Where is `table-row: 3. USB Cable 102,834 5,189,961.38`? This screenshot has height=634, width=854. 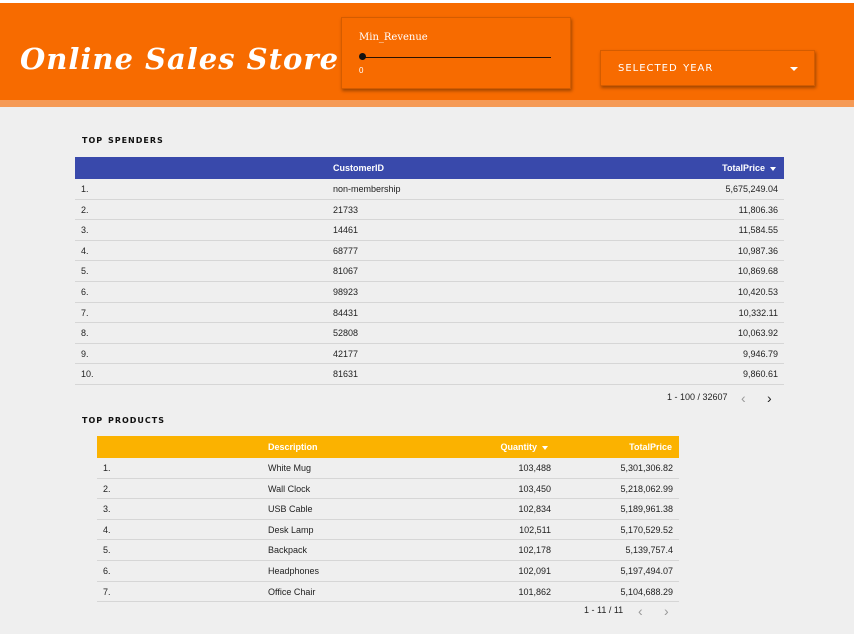
table-row: 3. USB Cable 102,834 5,189,961.38 is located at coordinates (388, 509).